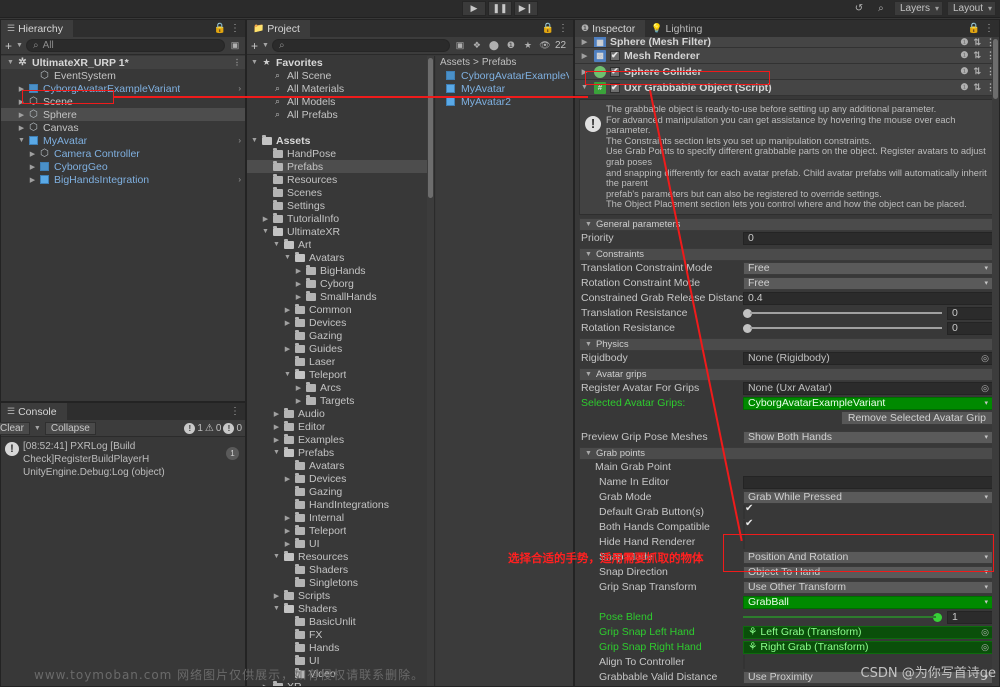 The width and height of the screenshot is (1000, 687). What do you see at coordinates (235, 45) in the screenshot?
I see `scene-visibility-icon: ▣` at bounding box center [235, 45].